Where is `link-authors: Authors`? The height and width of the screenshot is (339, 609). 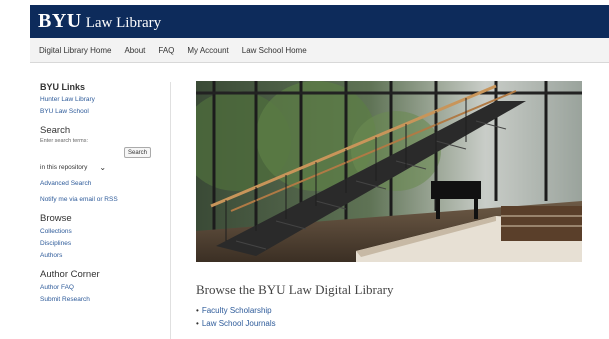
link-authors: Authors is located at coordinates (102, 256).